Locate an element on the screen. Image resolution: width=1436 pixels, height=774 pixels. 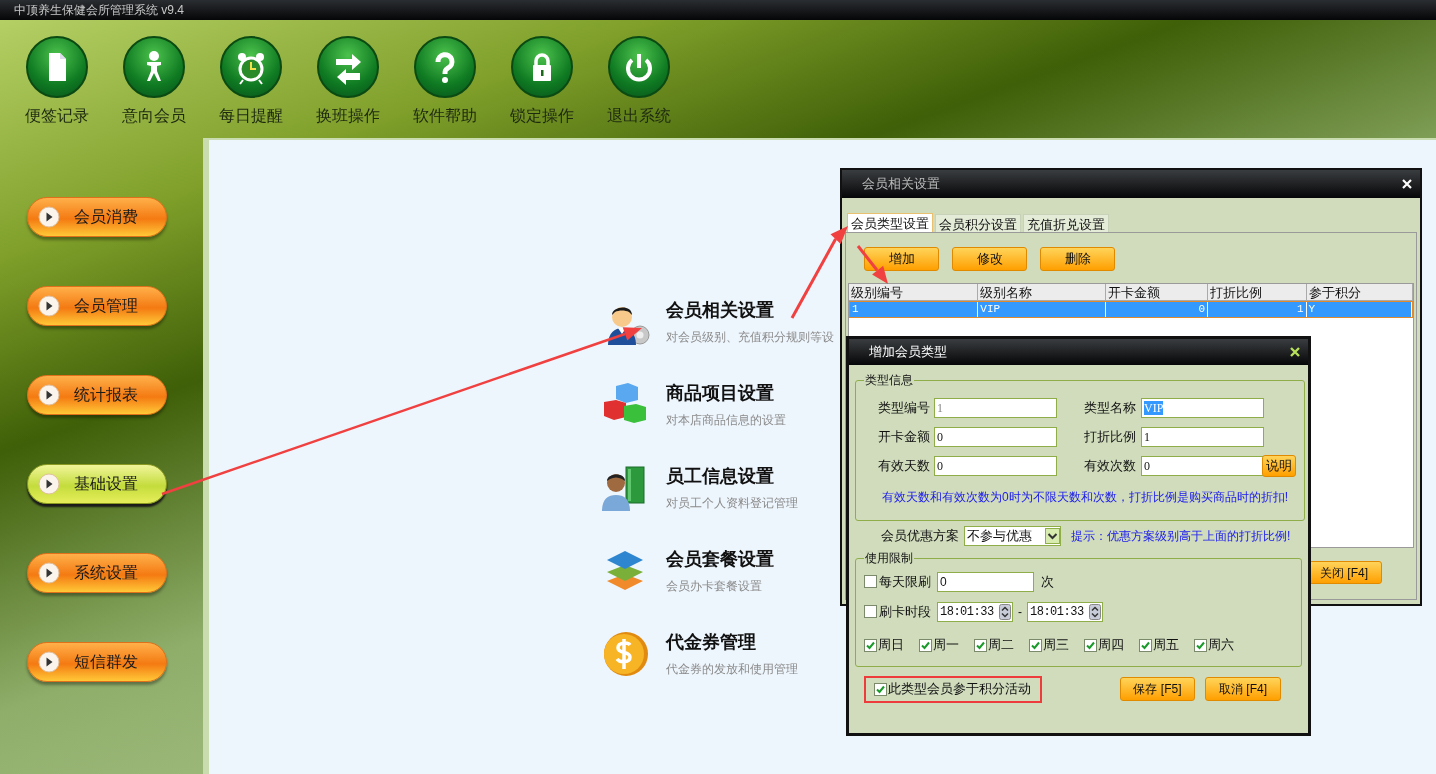
unit-label: 次 is located at coordinates (1047, 581).